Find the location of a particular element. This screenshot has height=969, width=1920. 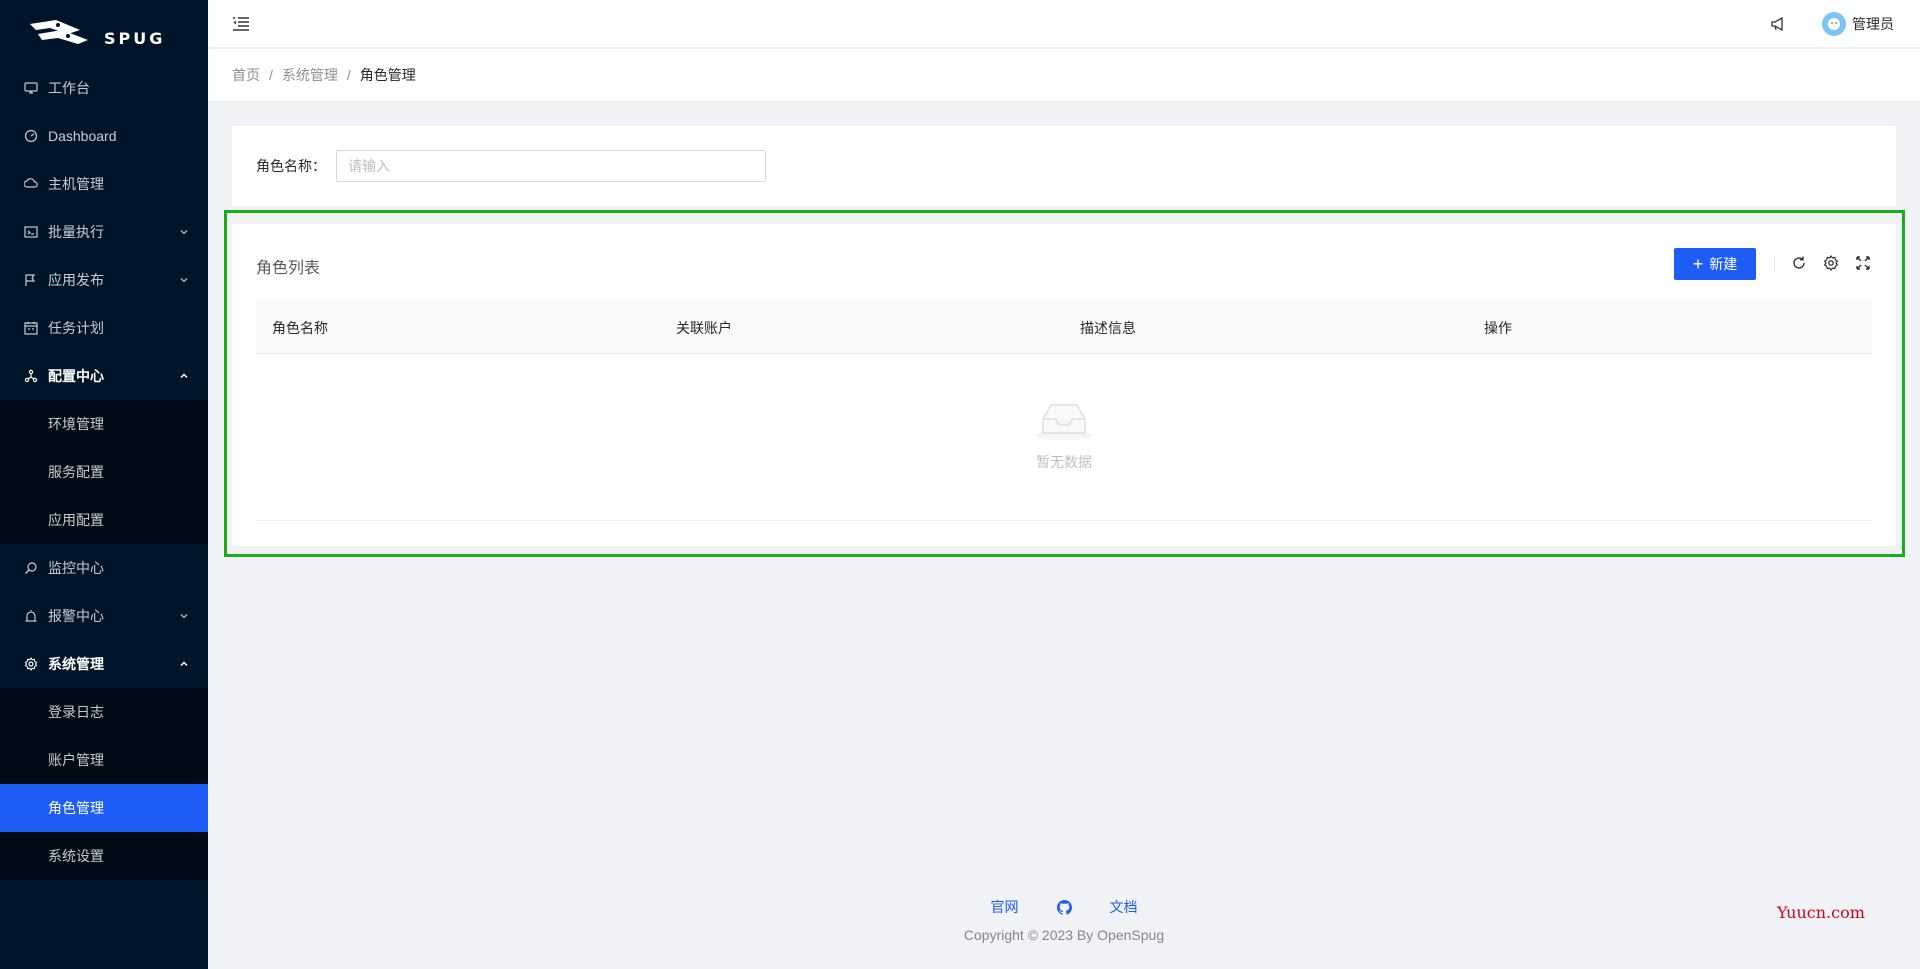

fullscreen-icon is located at coordinates (1863, 263).